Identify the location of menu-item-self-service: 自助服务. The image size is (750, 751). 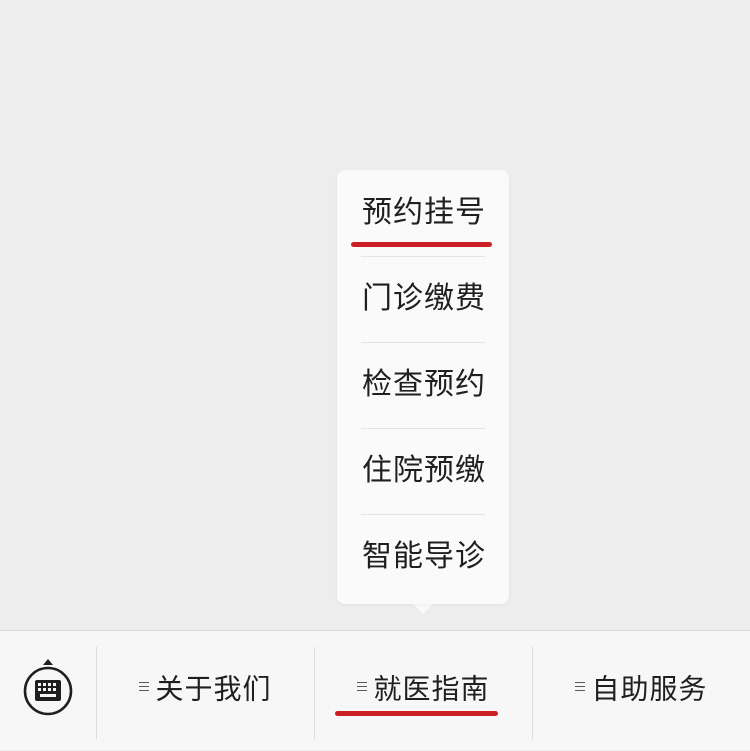
(641, 691).